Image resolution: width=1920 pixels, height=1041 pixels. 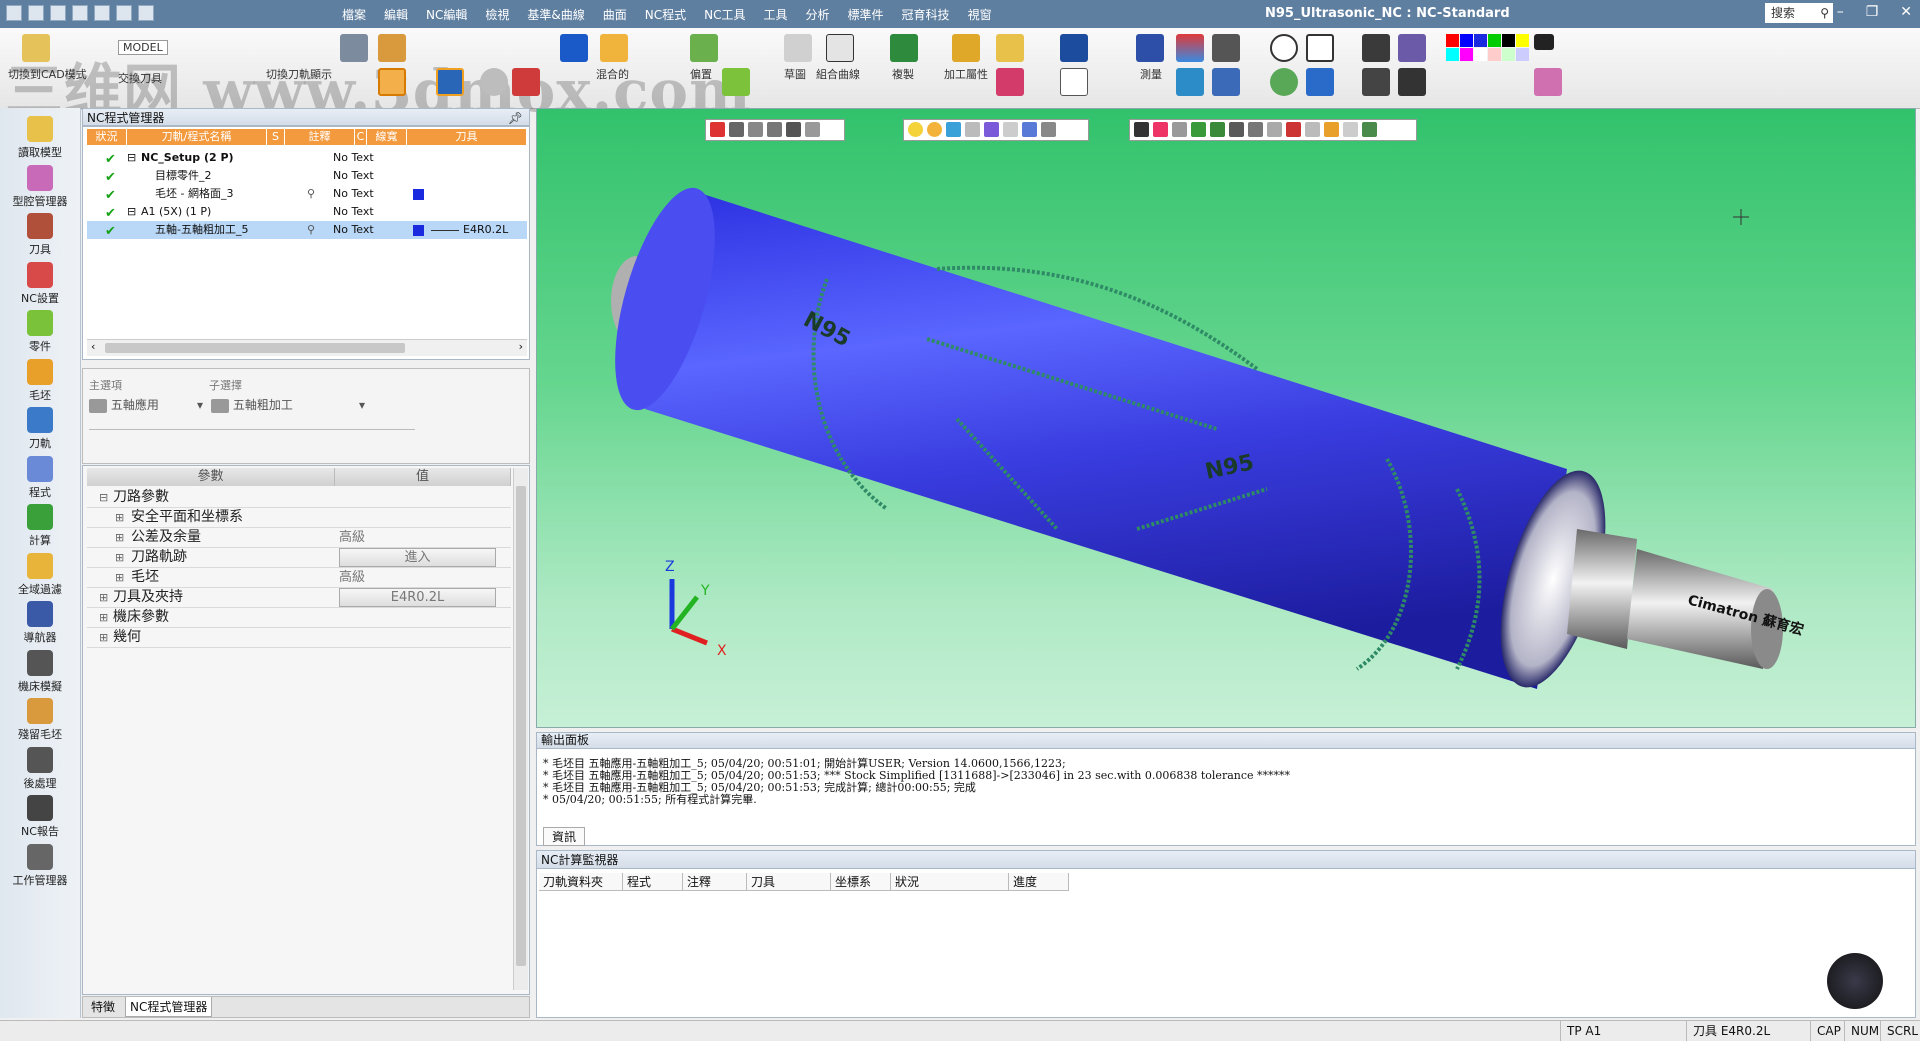 I want to click on left-tool-button: 型腔管理器, so click(x=40, y=186).